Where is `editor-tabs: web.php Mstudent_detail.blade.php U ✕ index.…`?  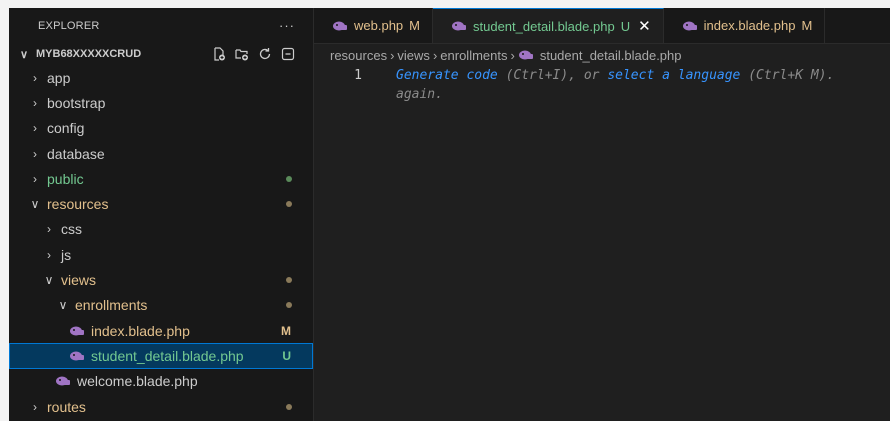 editor-tabs: web.php Mstudent_detail.blade.php U ✕ index.… is located at coordinates (602, 26).